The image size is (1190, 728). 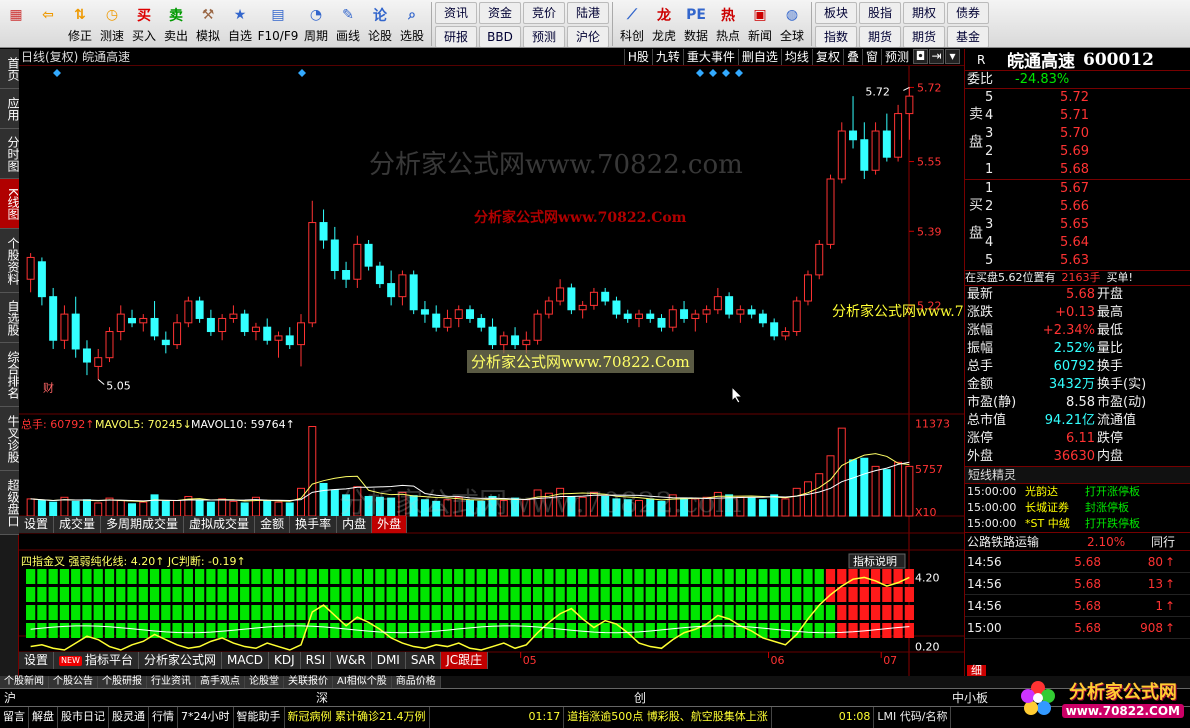 I want to click on toolbar-button-kechuang: ⟋ 科创, so click(x=632, y=23).